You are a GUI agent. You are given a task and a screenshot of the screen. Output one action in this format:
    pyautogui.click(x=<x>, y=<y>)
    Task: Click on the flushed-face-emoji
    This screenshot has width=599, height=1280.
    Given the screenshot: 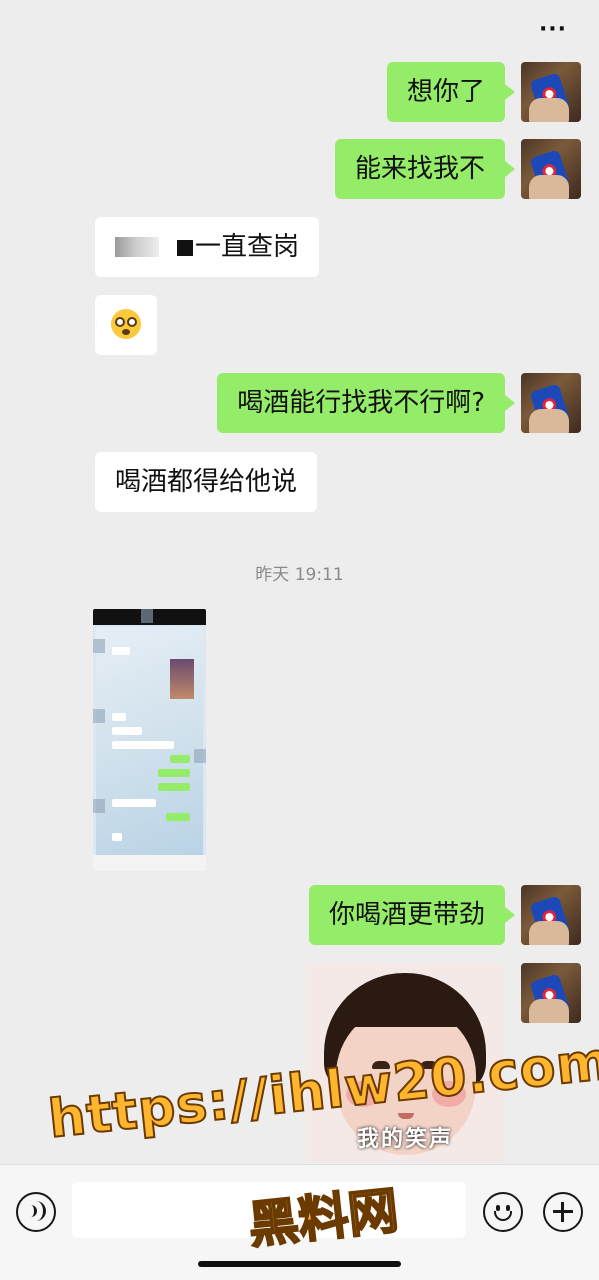 What is the action you would take?
    pyautogui.click(x=126, y=323)
    